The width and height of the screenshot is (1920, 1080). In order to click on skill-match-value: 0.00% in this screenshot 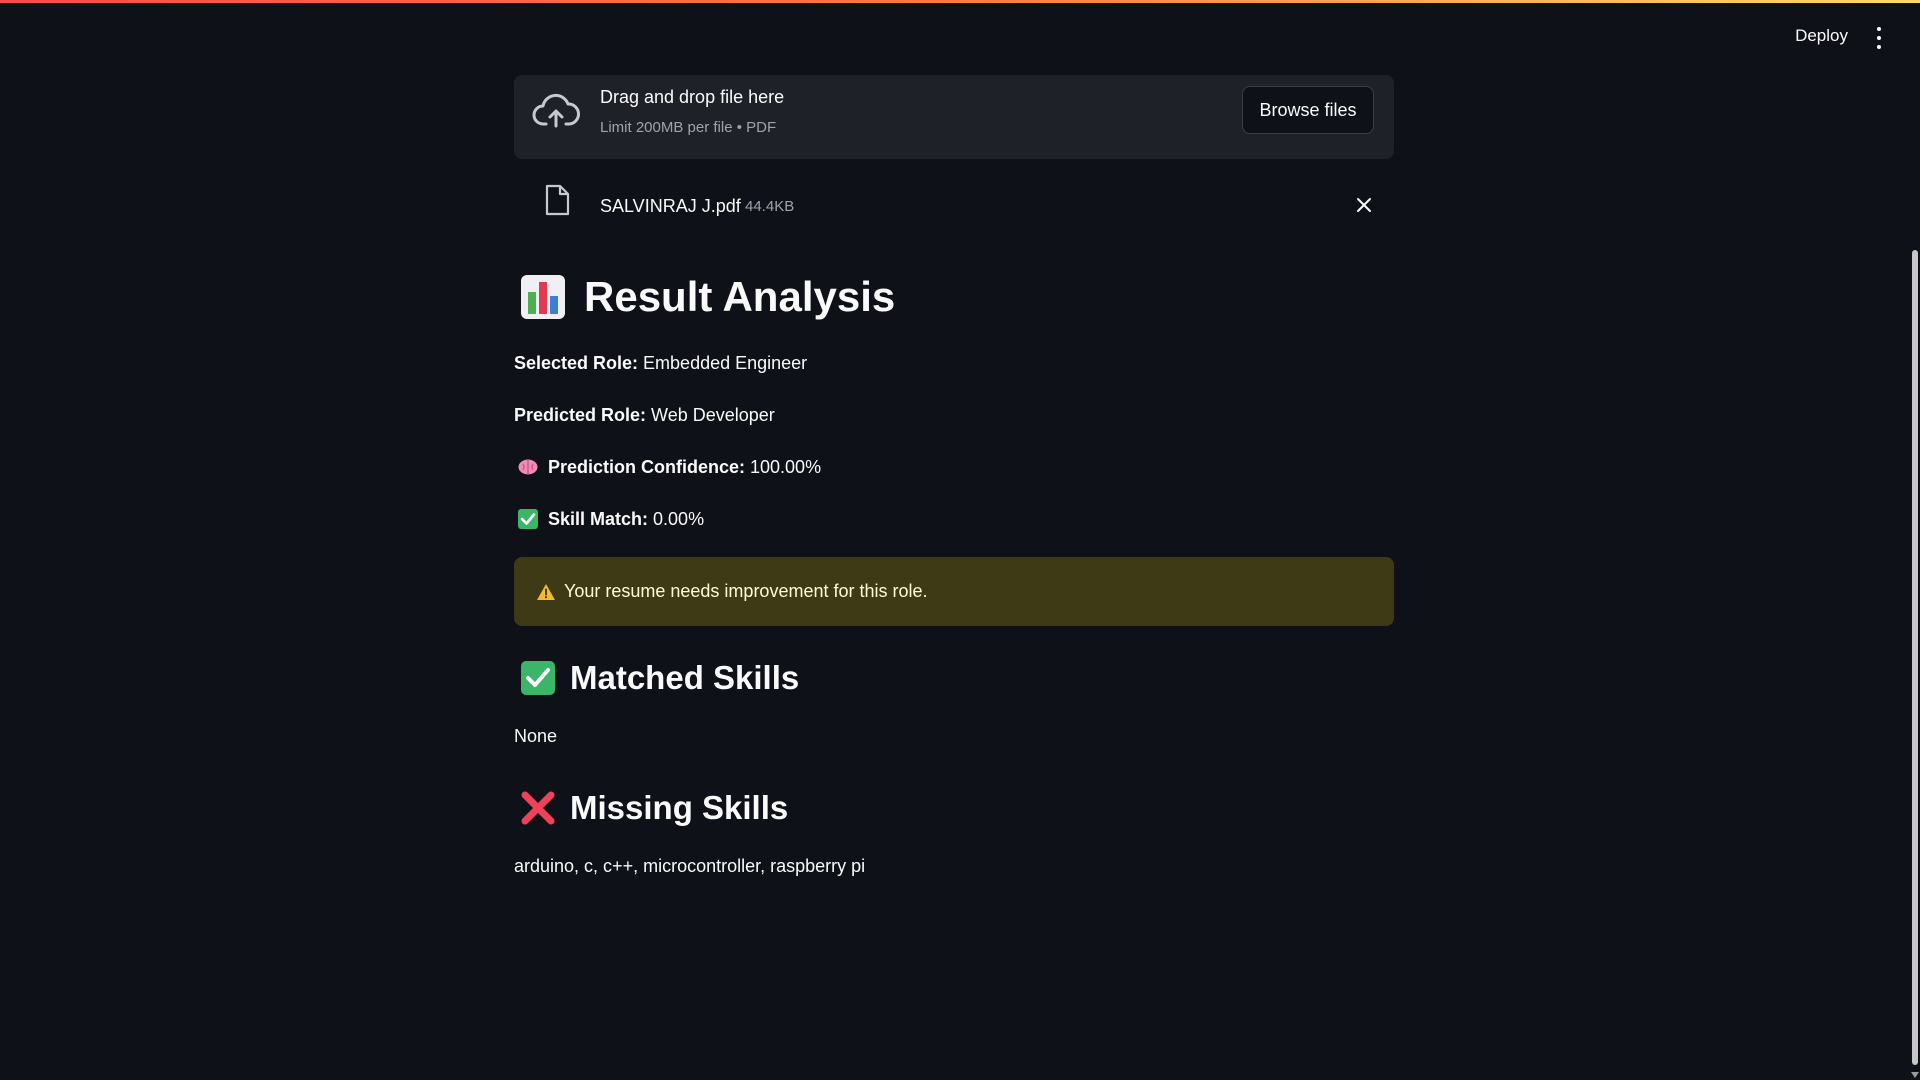, I will do `click(679, 518)`.